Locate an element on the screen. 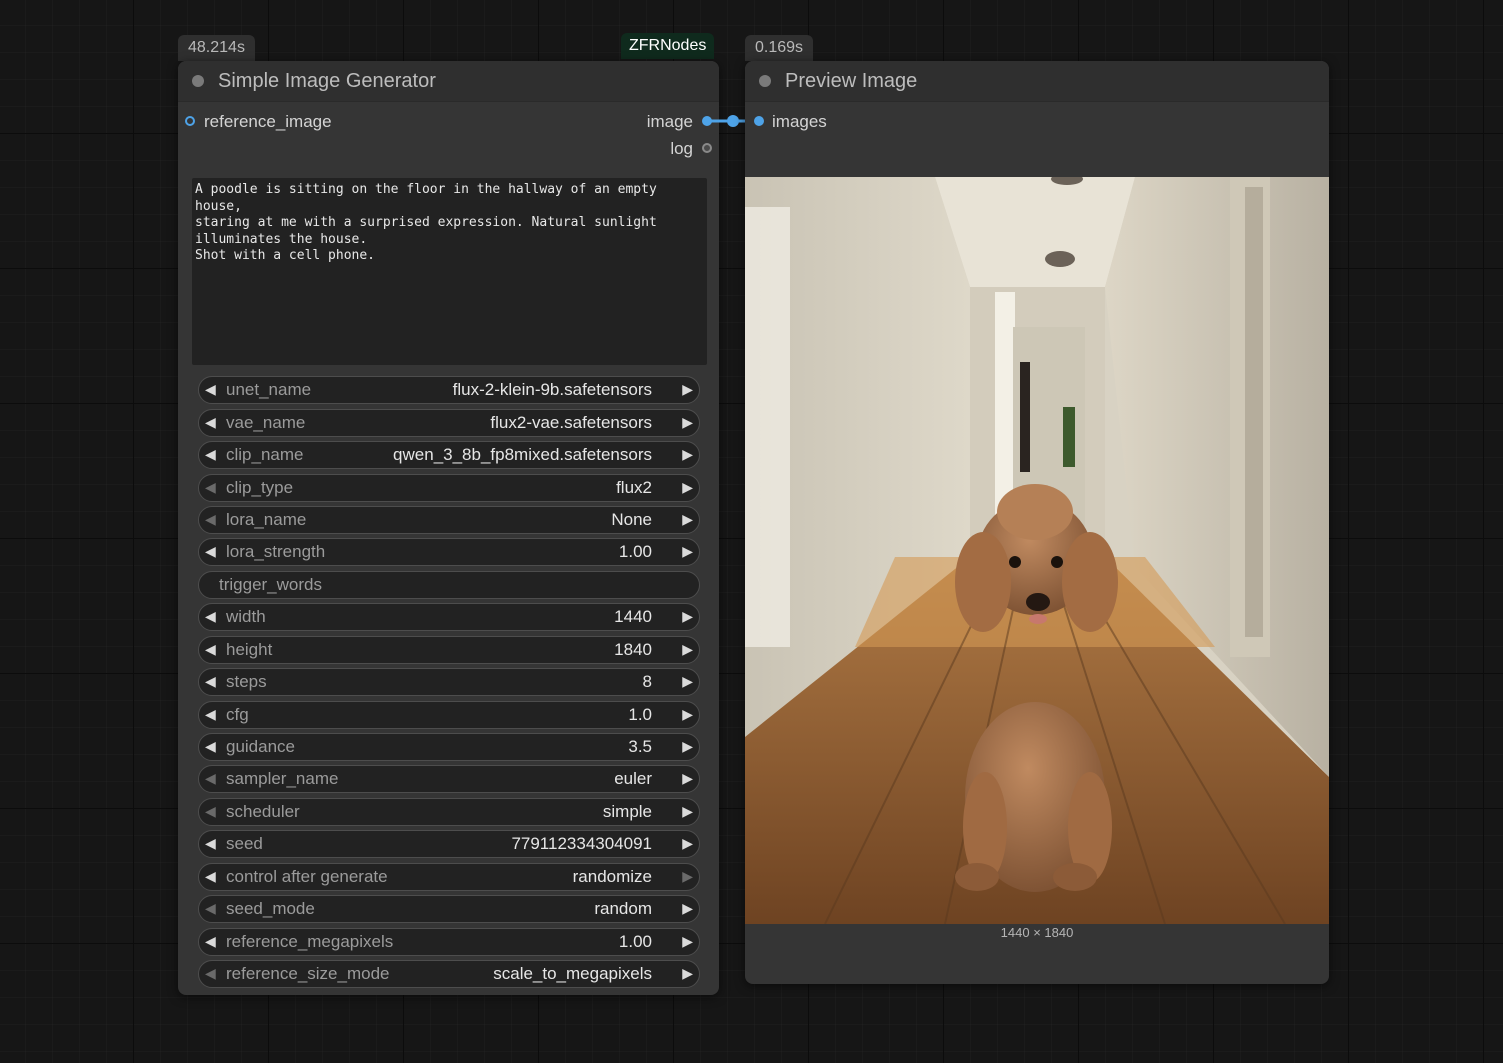 The width and height of the screenshot is (1503, 1063). input-reference-image-label: reference_image is located at coordinates (268, 121).